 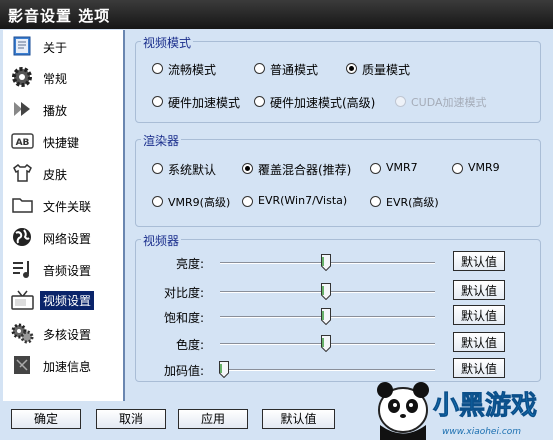 What do you see at coordinates (338, 183) in the screenshot?
I see `renderer-group` at bounding box center [338, 183].